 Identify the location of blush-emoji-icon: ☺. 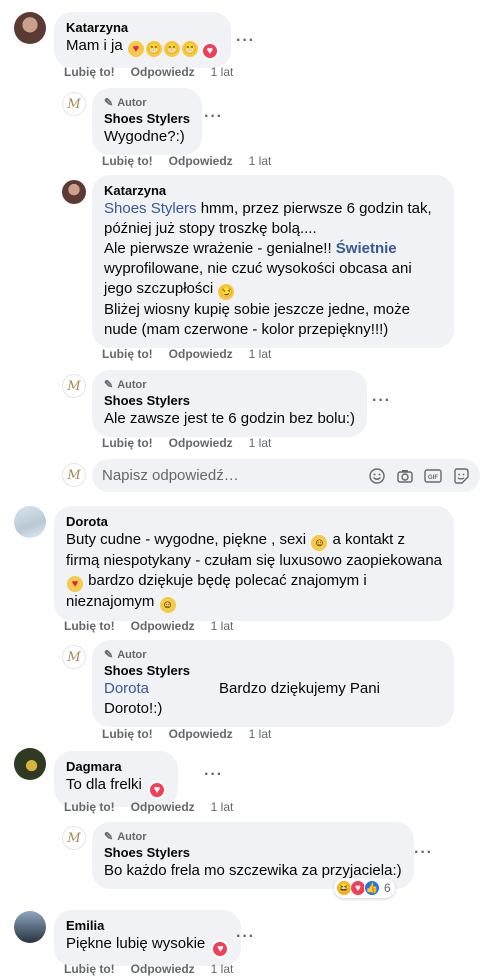
(167, 605).